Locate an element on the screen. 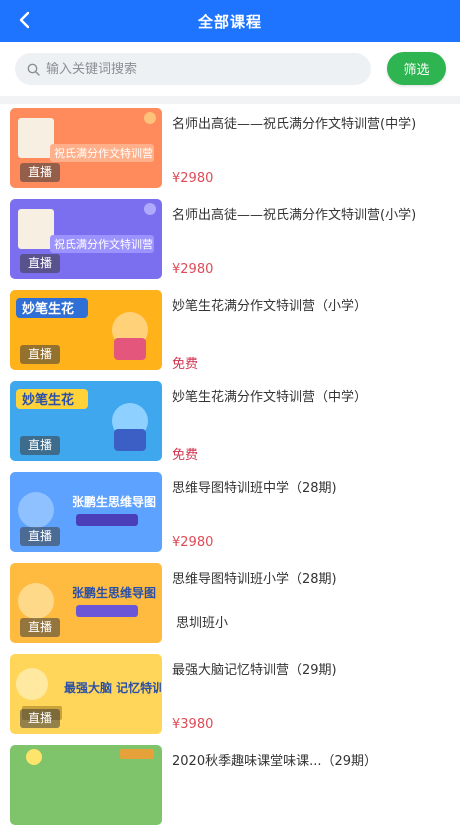 This screenshot has width=460, height=832. course-name: 最强大脑记忆特训营（29期) is located at coordinates (312, 668).